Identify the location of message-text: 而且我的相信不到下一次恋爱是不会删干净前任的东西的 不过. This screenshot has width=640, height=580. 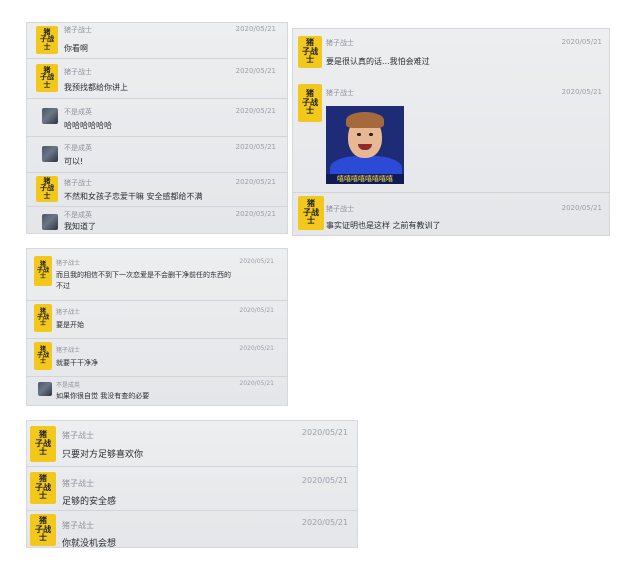
(143, 280).